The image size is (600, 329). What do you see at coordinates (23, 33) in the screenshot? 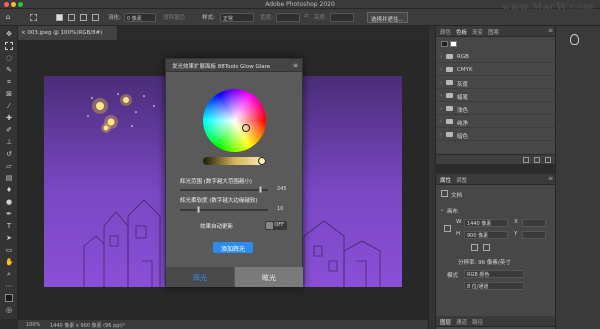
I see `close-tab-icon: ×` at bounding box center [23, 33].